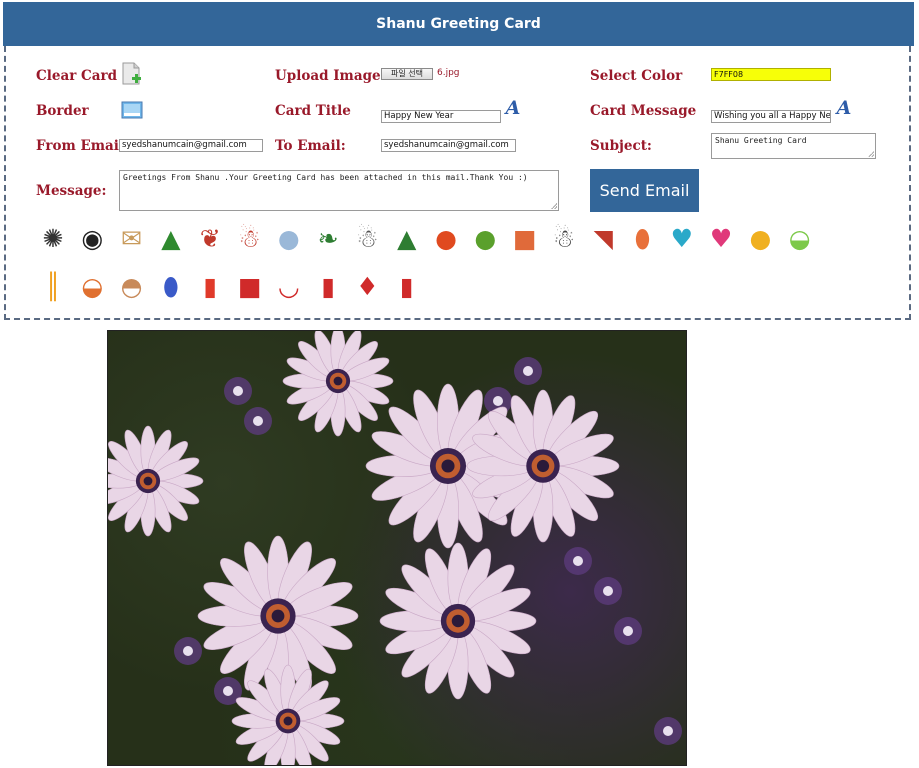 This screenshot has width=919, height=768. What do you see at coordinates (132, 110) in the screenshot?
I see `border-icon` at bounding box center [132, 110].